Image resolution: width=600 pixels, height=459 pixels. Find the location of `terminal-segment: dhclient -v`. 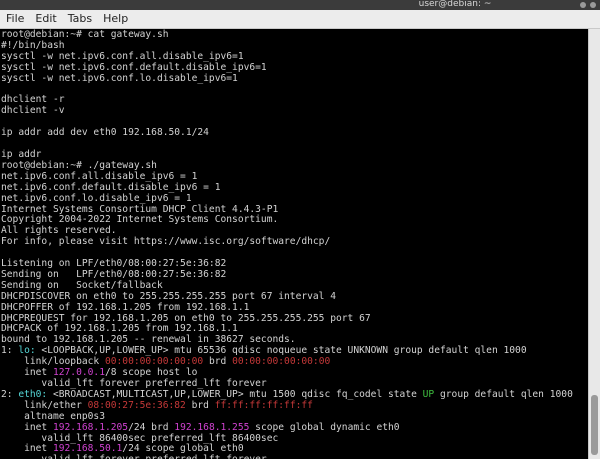

terminal-segment: dhclient -v is located at coordinates (33, 111).